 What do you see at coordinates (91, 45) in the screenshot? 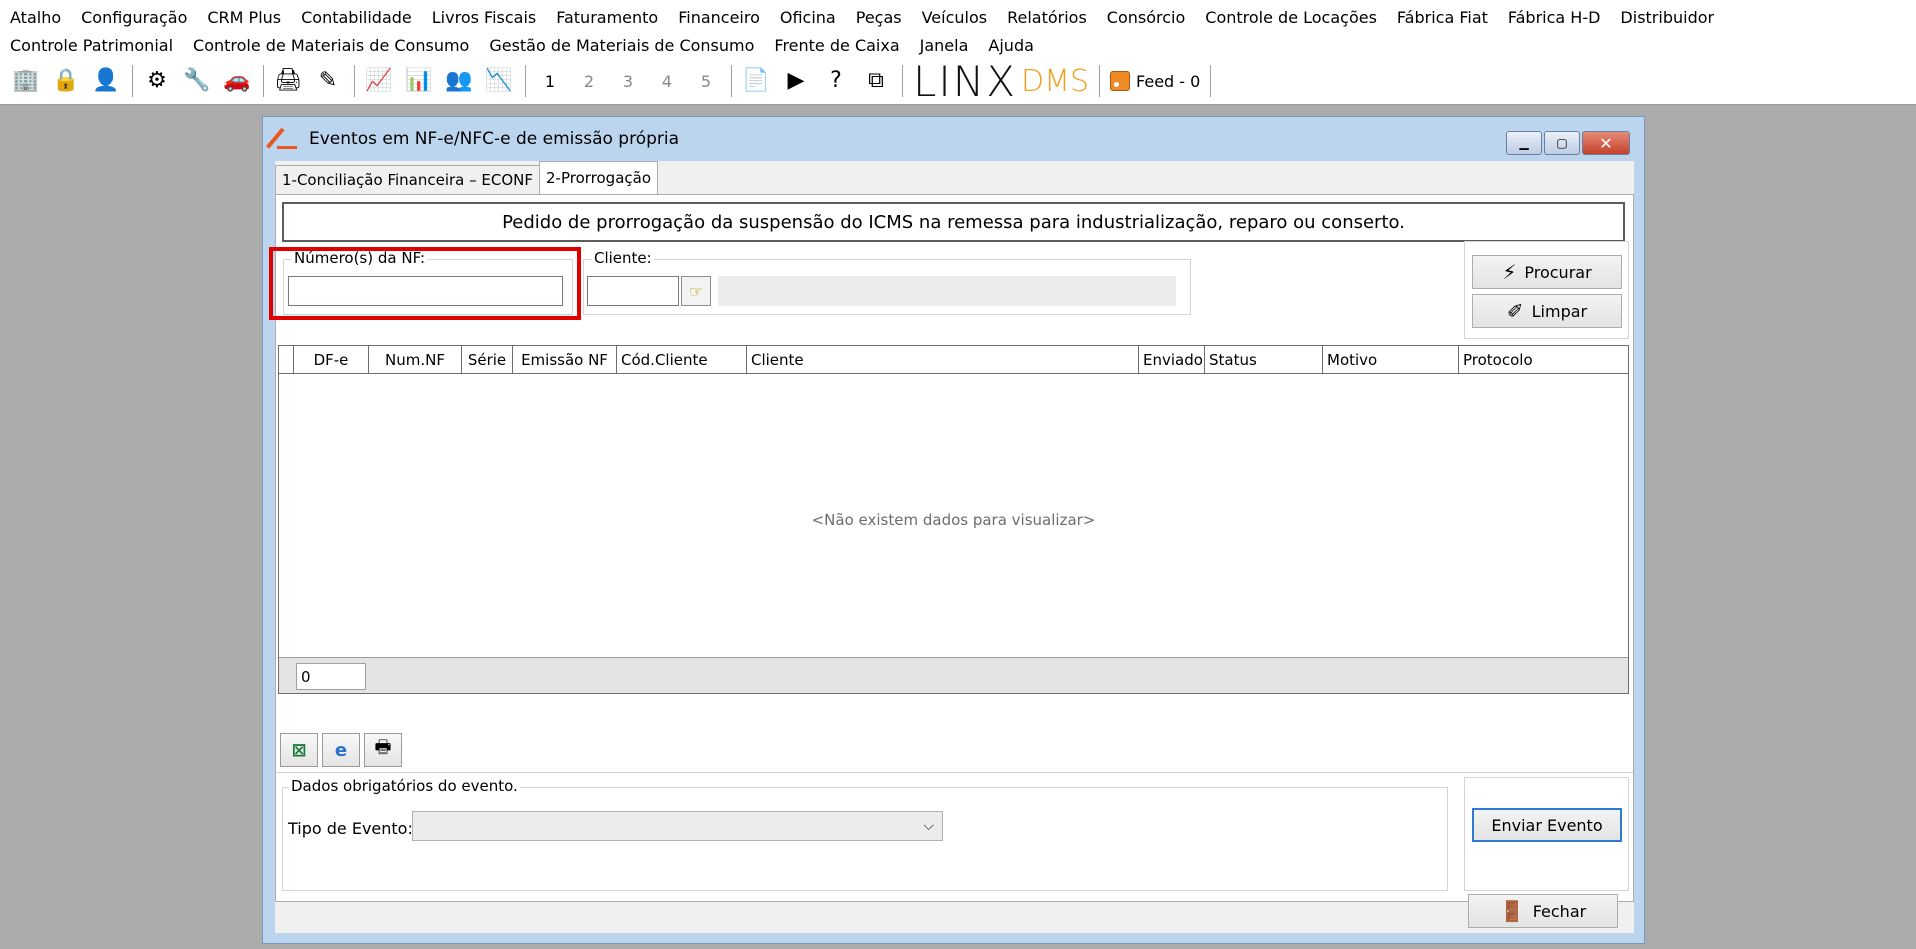
I see `menu-controle-patrimonial: Controle Patrimonial` at bounding box center [91, 45].